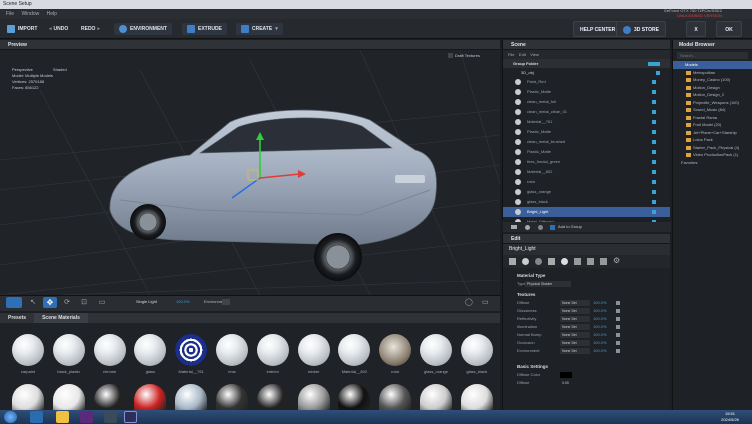 The width and height of the screenshot is (752, 424). Describe the element at coordinates (712, 125) in the screenshot. I see `model-folder: Fruit Model (20)` at that location.